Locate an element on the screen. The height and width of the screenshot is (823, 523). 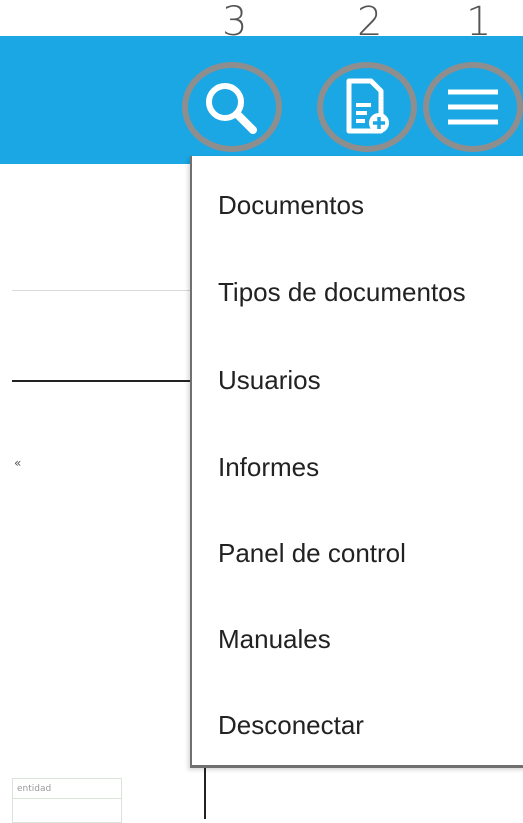
background-divider is located at coordinates (102, 290).